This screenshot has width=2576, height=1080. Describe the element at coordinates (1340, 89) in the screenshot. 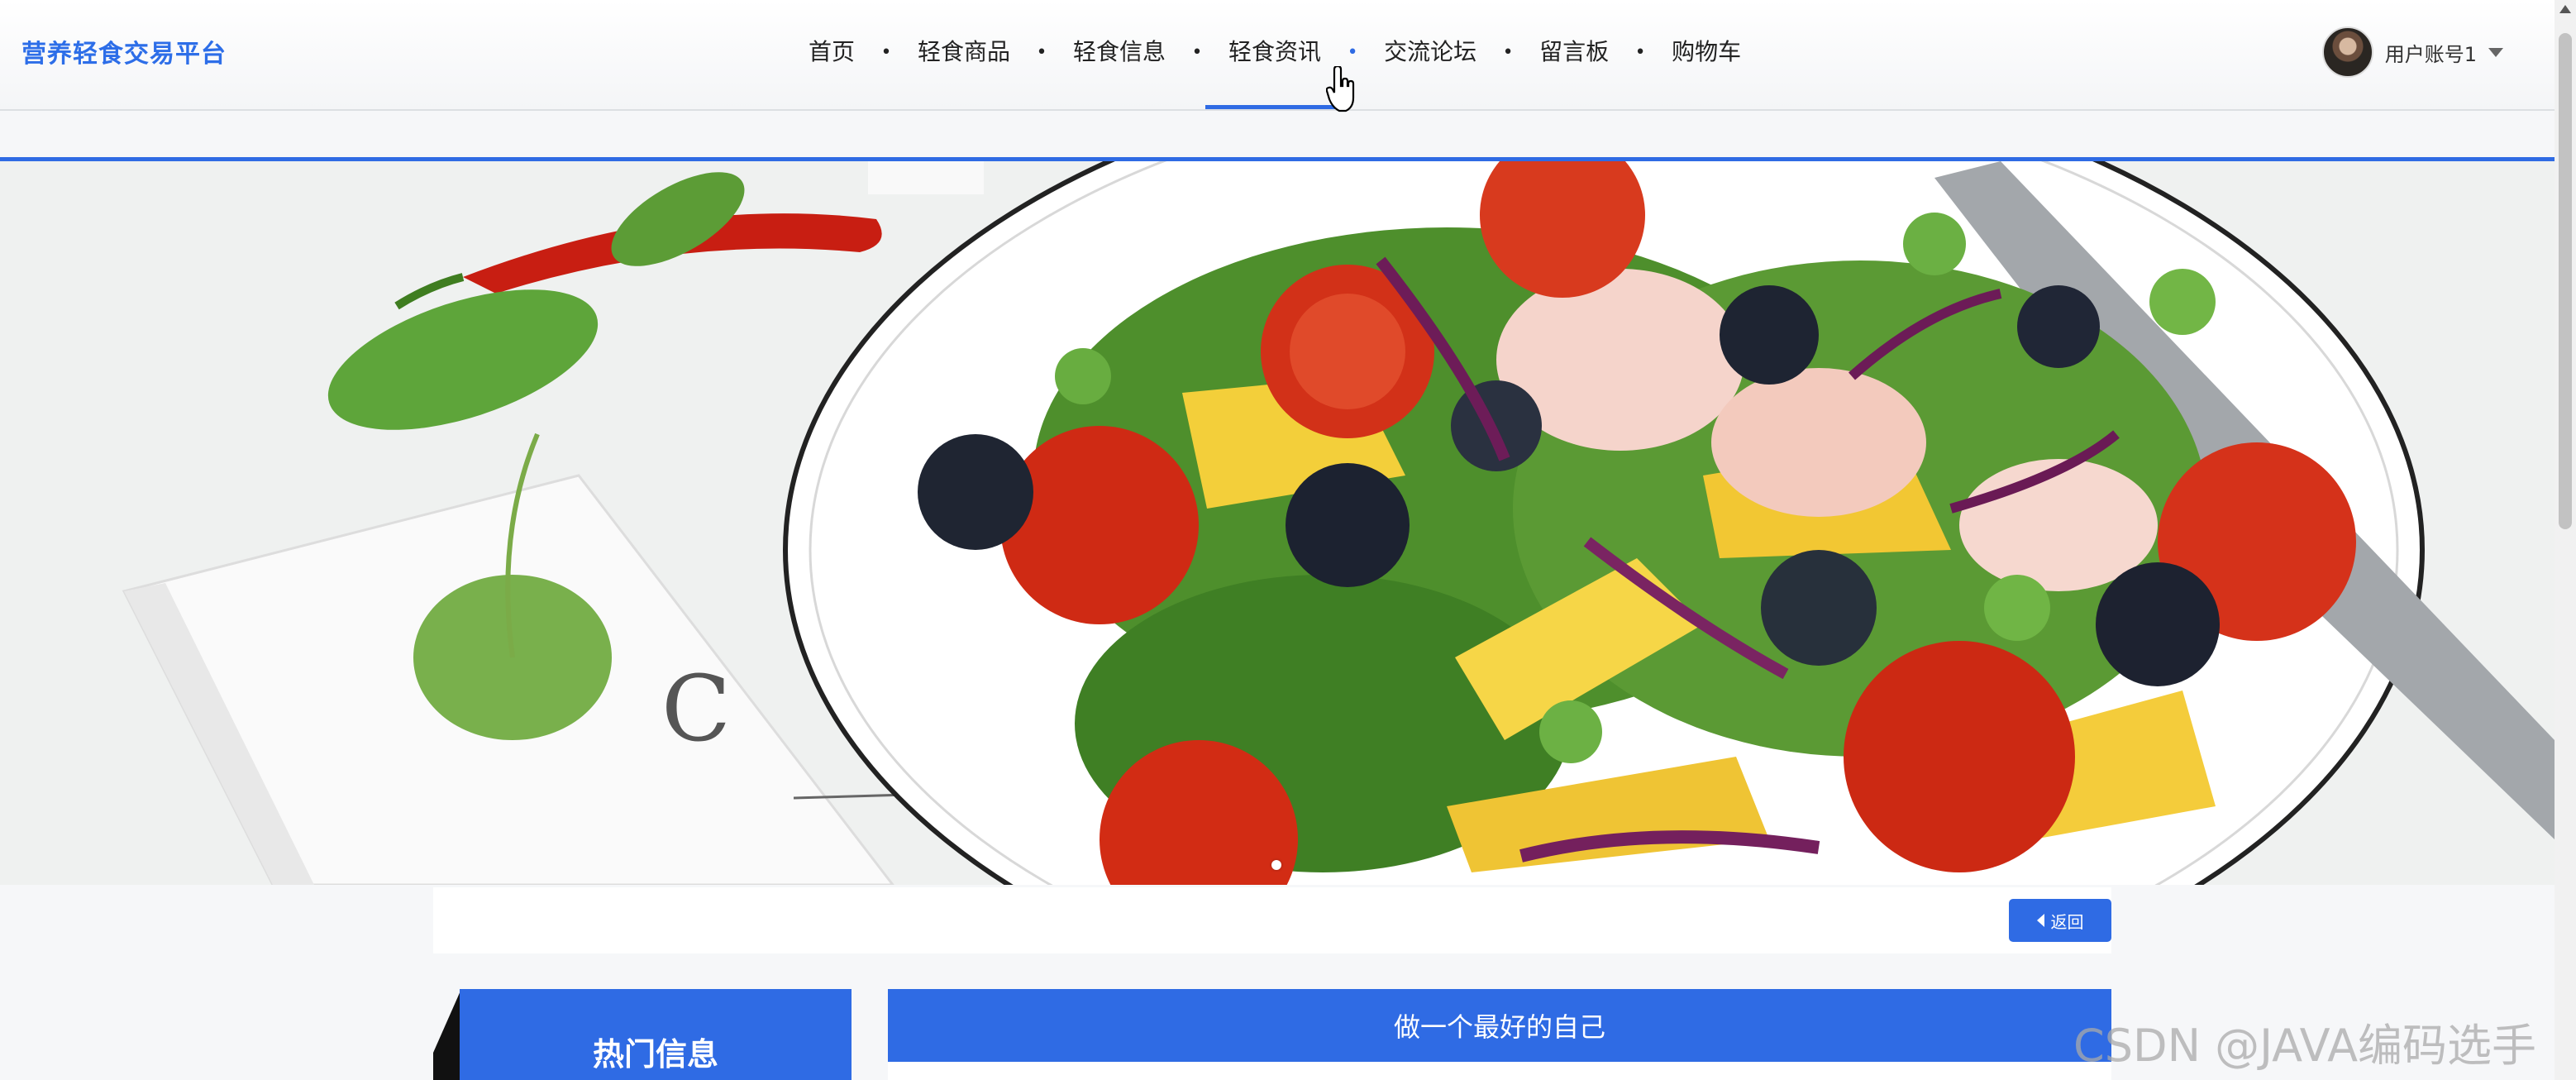

I see `hand-cursor-icon` at that location.